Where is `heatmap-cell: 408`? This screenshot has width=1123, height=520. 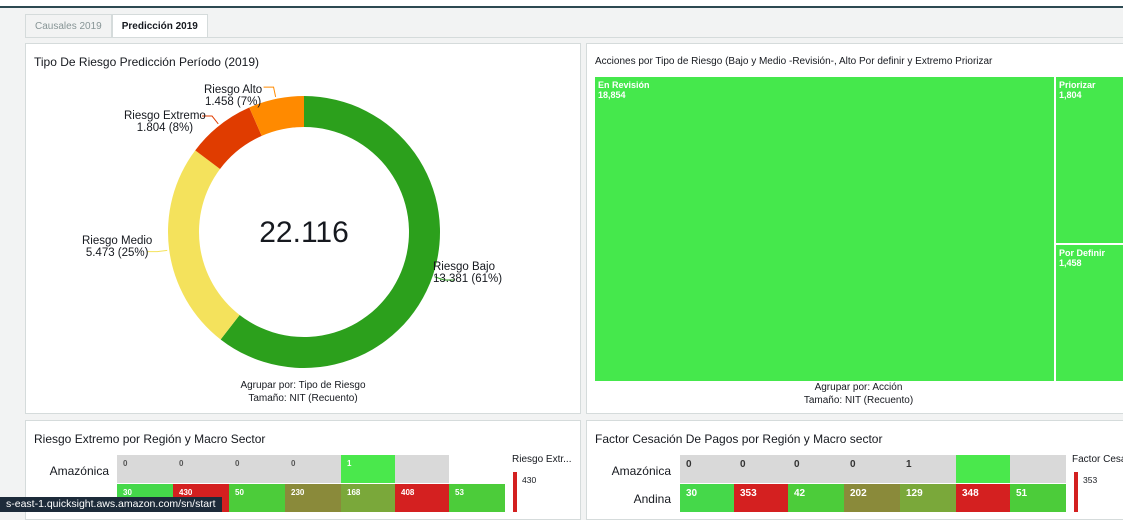 heatmap-cell: 408 is located at coordinates (422, 498).